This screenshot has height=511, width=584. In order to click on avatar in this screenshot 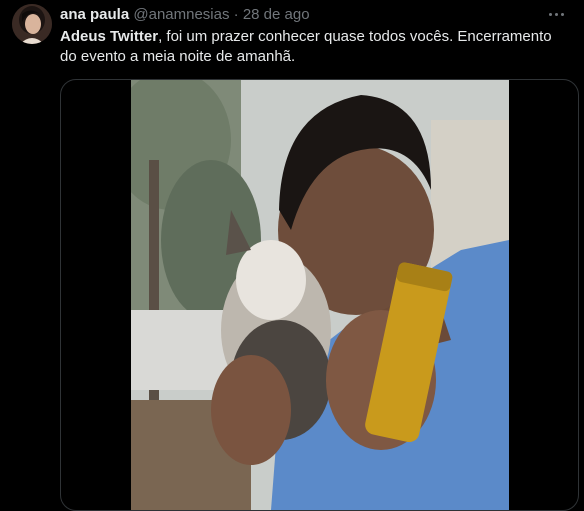, I will do `click(32, 24)`.